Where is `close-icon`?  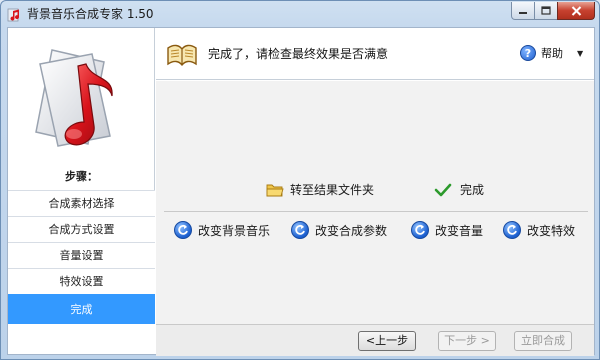 close-icon is located at coordinates (576, 10).